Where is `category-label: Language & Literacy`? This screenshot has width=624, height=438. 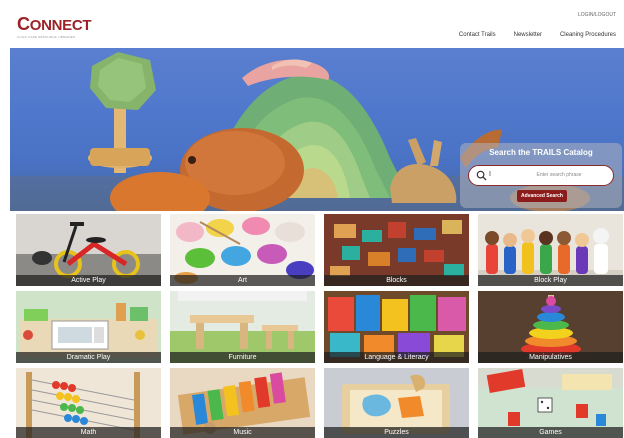 category-label: Language & Literacy is located at coordinates (396, 357).